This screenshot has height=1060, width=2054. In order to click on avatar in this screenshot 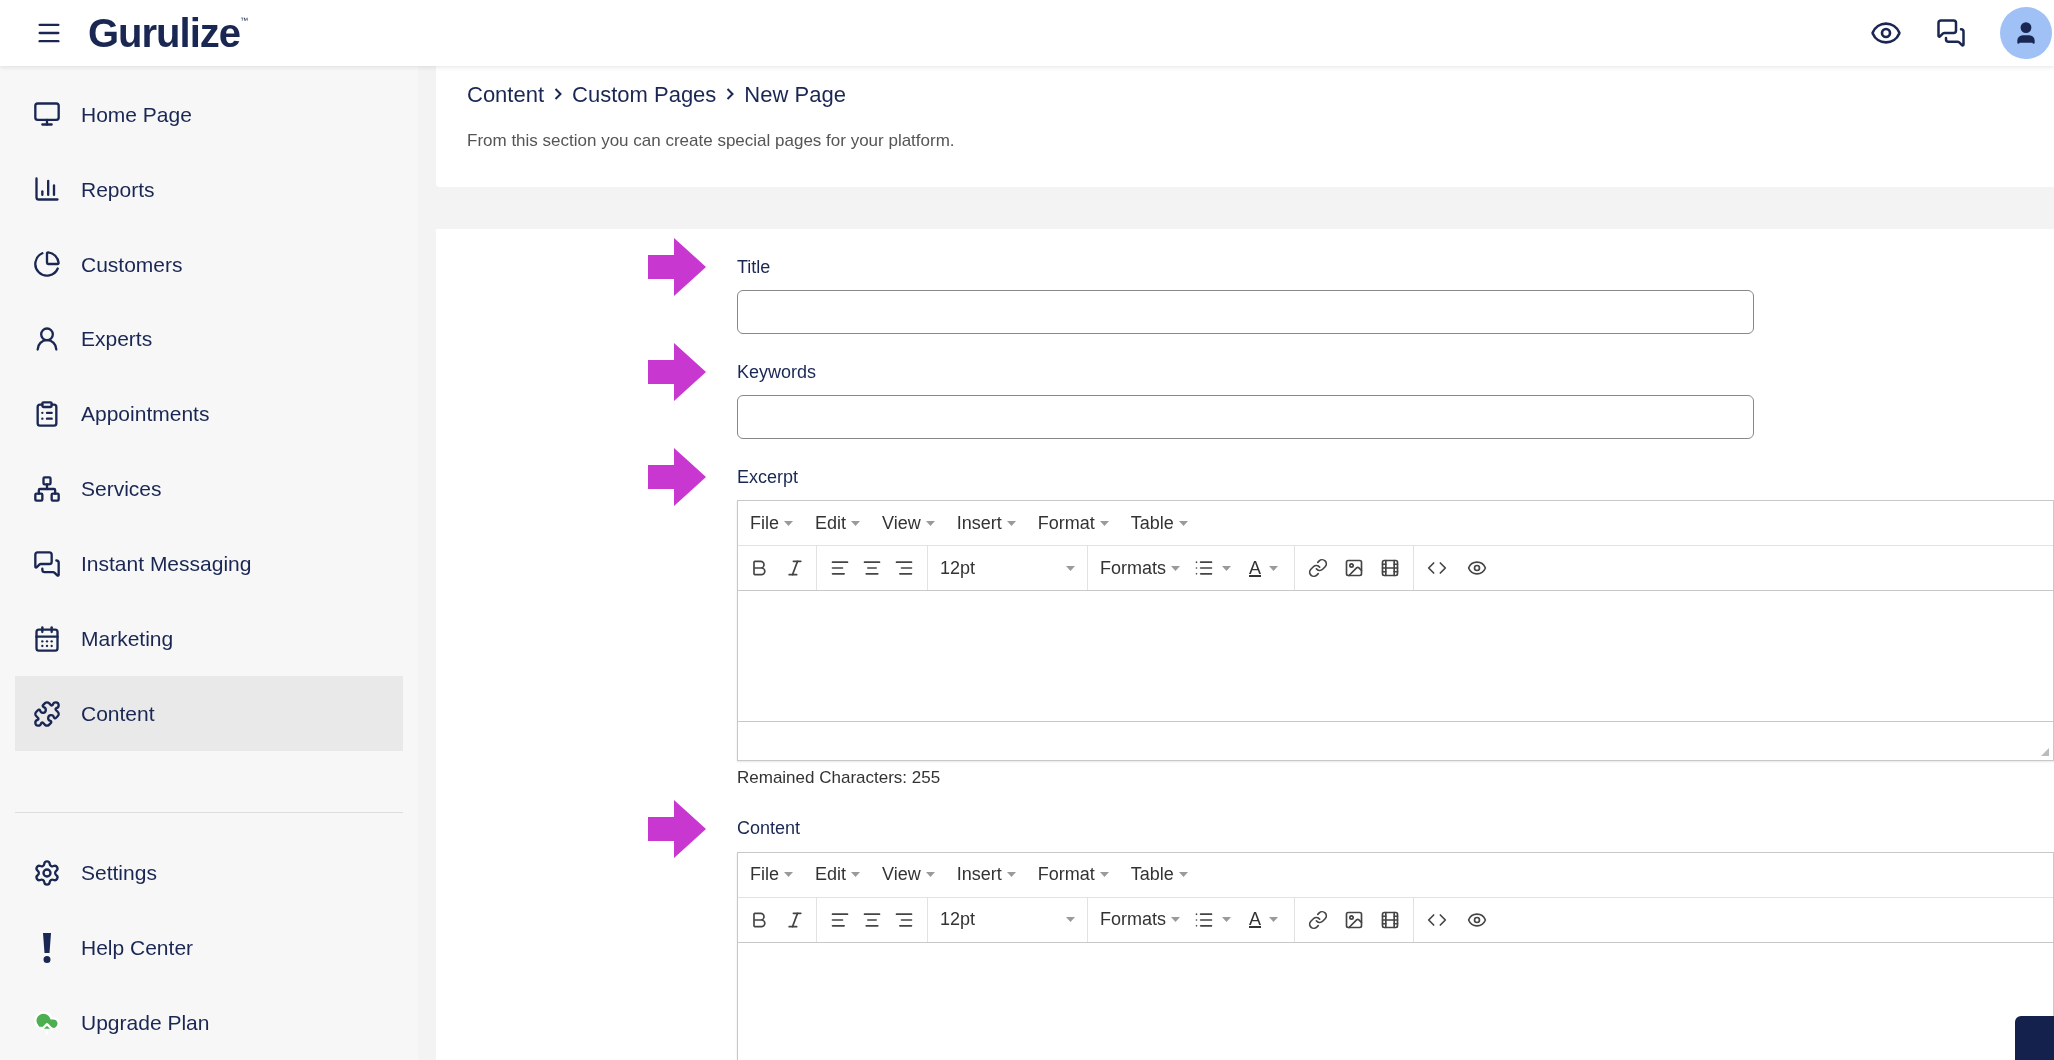, I will do `click(2026, 33)`.